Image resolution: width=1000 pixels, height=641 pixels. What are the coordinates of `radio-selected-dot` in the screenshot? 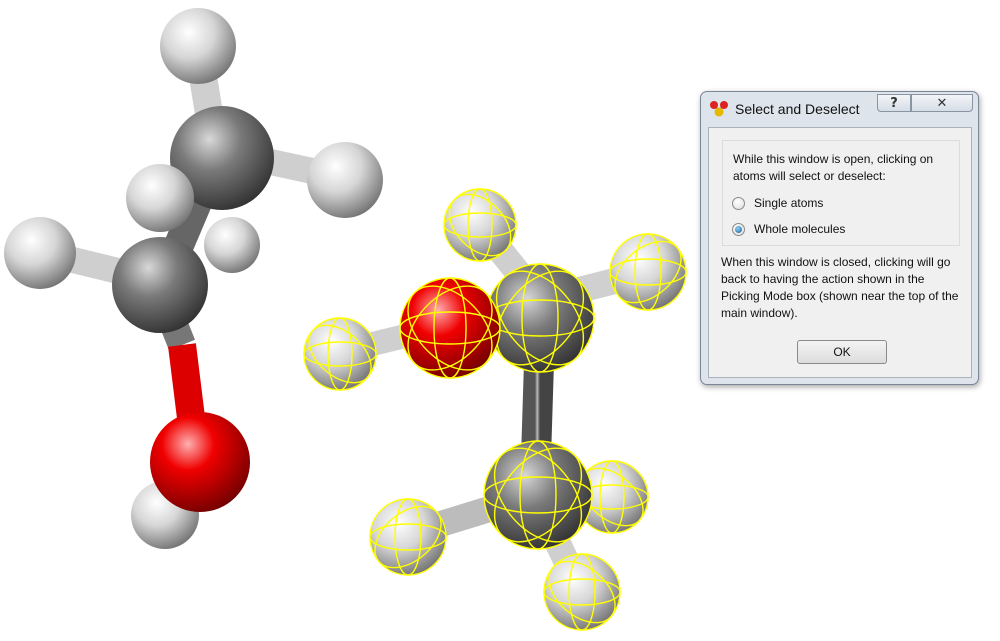 It's located at (738, 229).